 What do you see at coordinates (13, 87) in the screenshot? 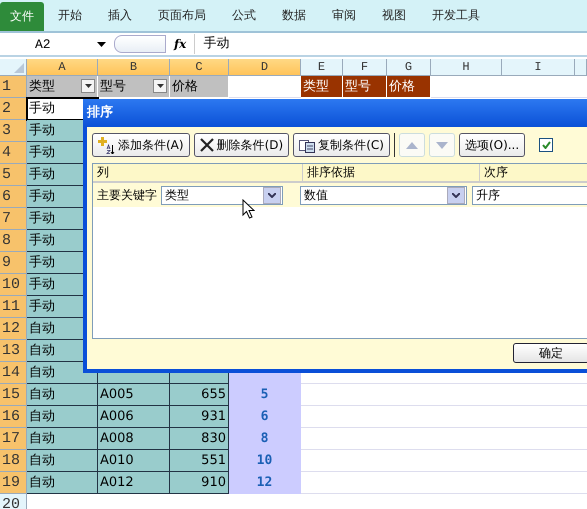
I see `row-header: 1` at bounding box center [13, 87].